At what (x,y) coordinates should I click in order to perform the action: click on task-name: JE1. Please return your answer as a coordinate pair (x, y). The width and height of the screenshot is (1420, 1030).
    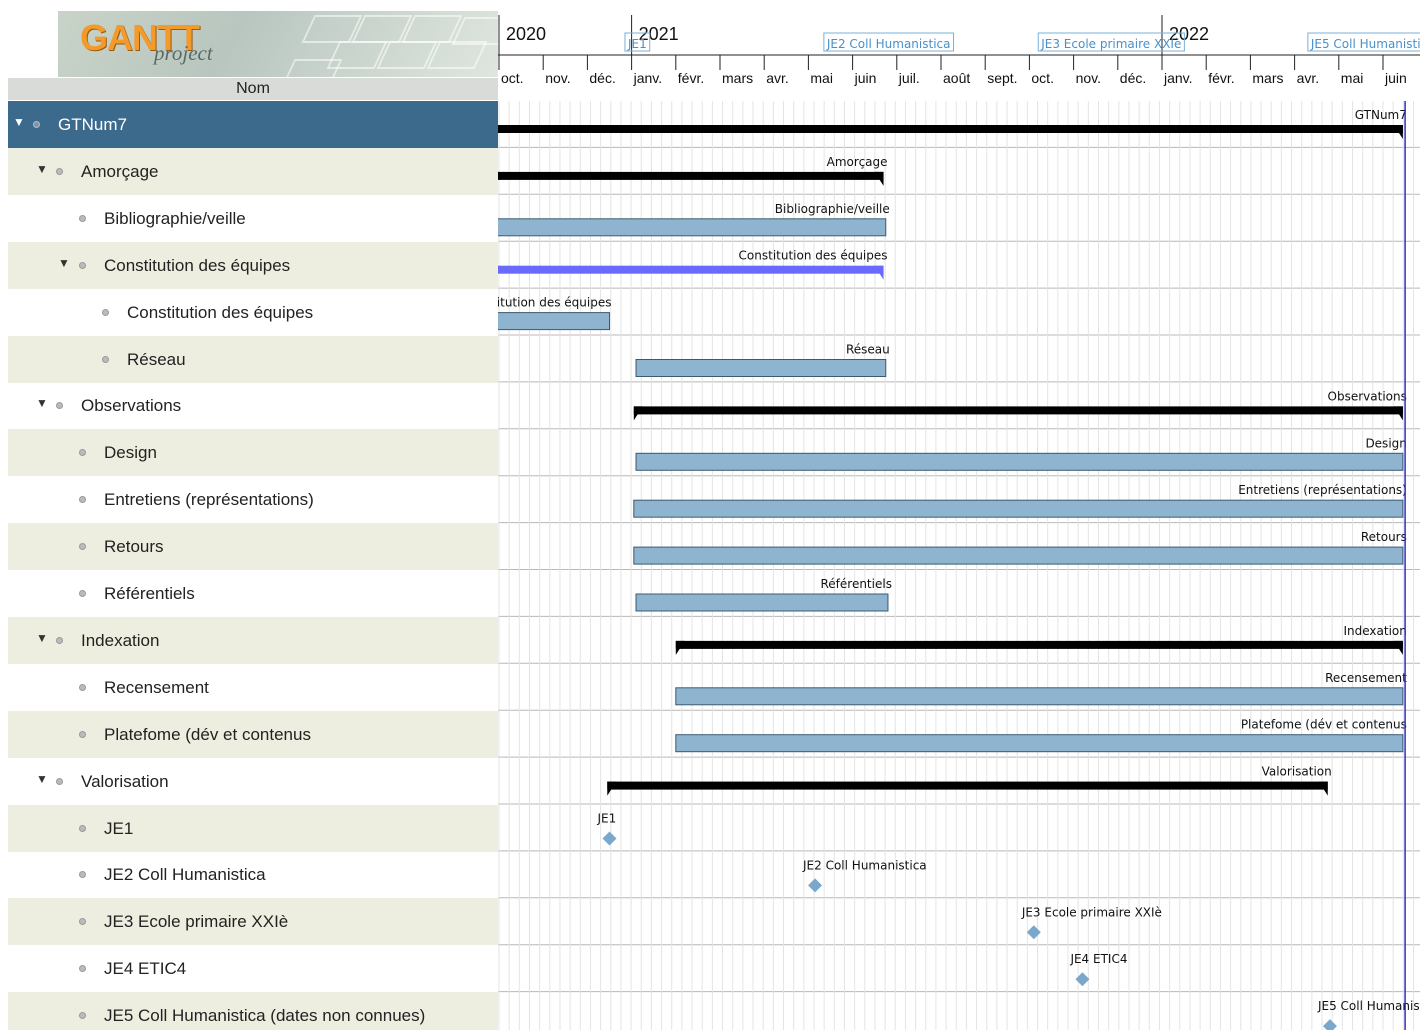
    Looking at the image, I should click on (118, 829).